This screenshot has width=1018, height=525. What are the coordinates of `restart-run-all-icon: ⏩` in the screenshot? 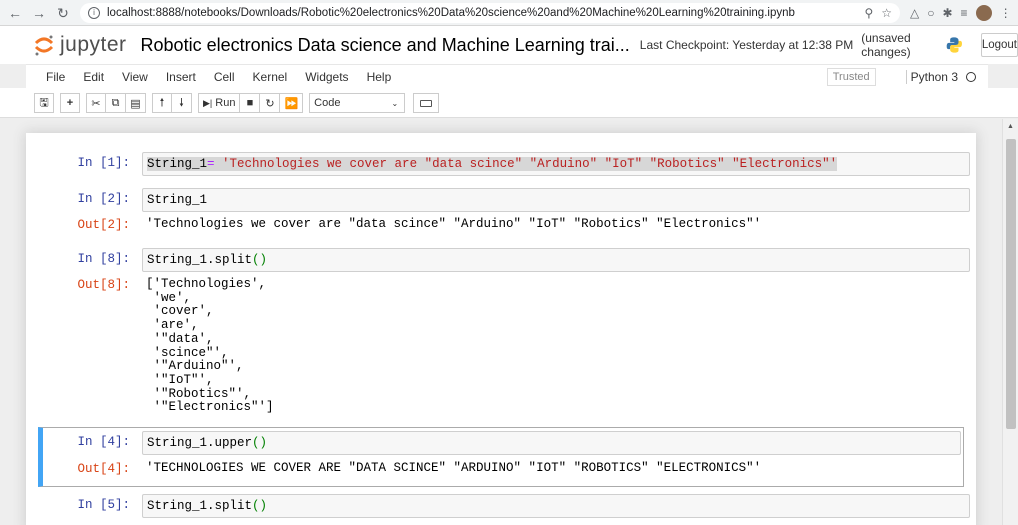 It's located at (292, 103).